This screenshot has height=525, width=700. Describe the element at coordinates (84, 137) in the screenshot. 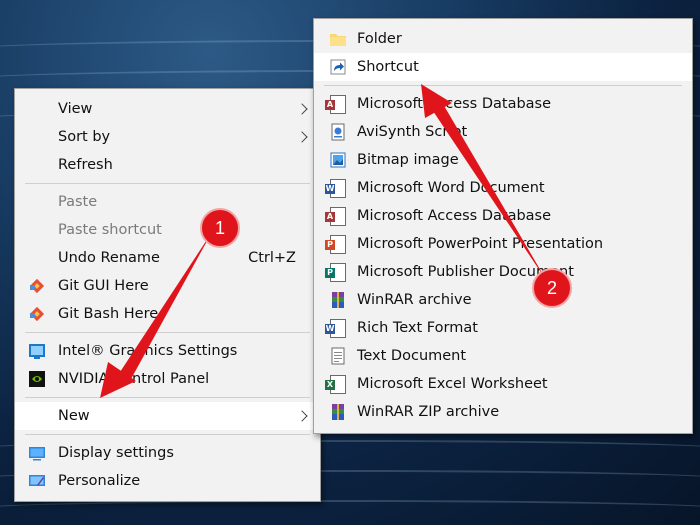

I see `menu-item-label: Sort by` at that location.